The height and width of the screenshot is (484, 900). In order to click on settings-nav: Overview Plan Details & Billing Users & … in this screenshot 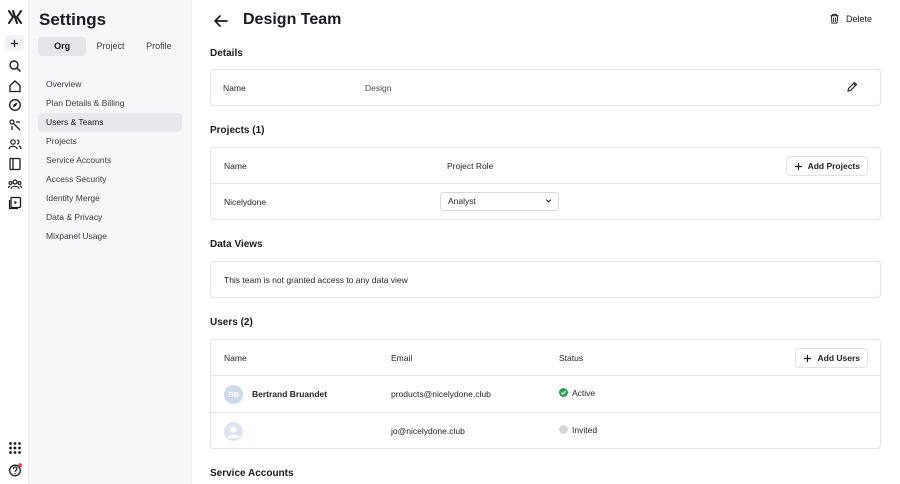, I will do `click(110, 160)`.